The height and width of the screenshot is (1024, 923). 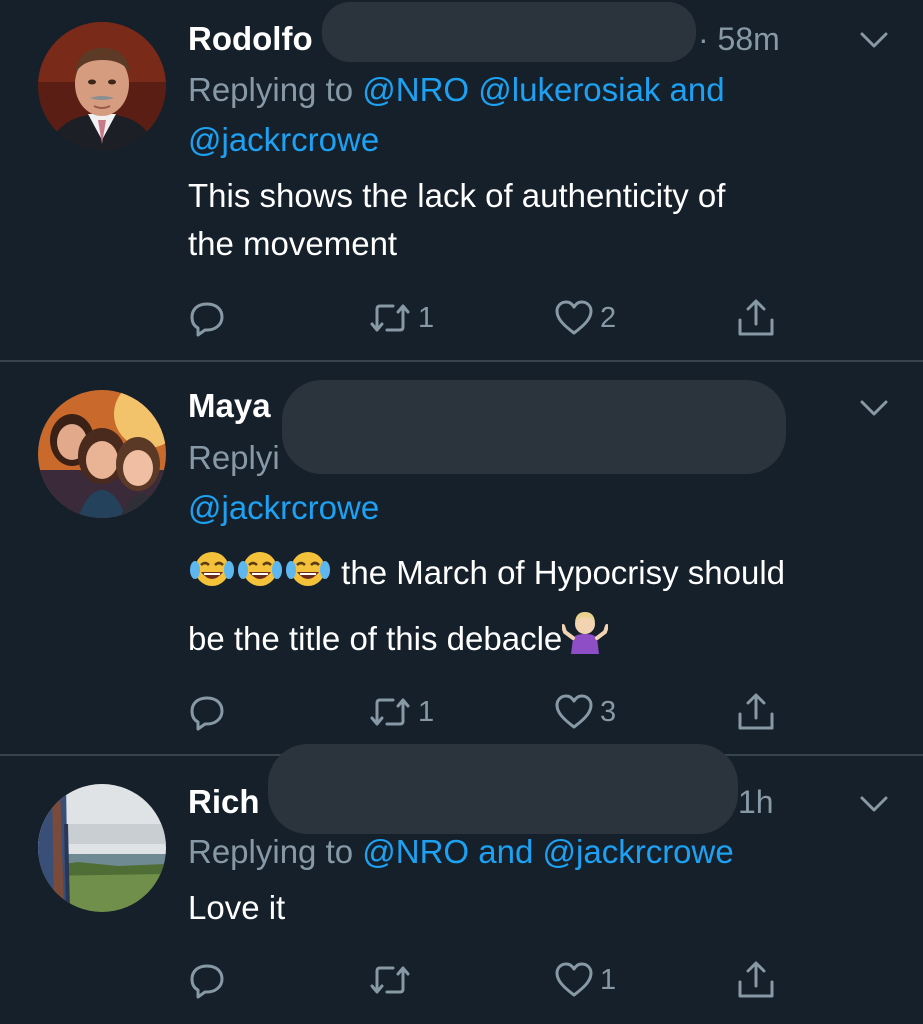 I want to click on replying-to: Replying to @NRO and @jackrcrowe, so click(x=461, y=852).